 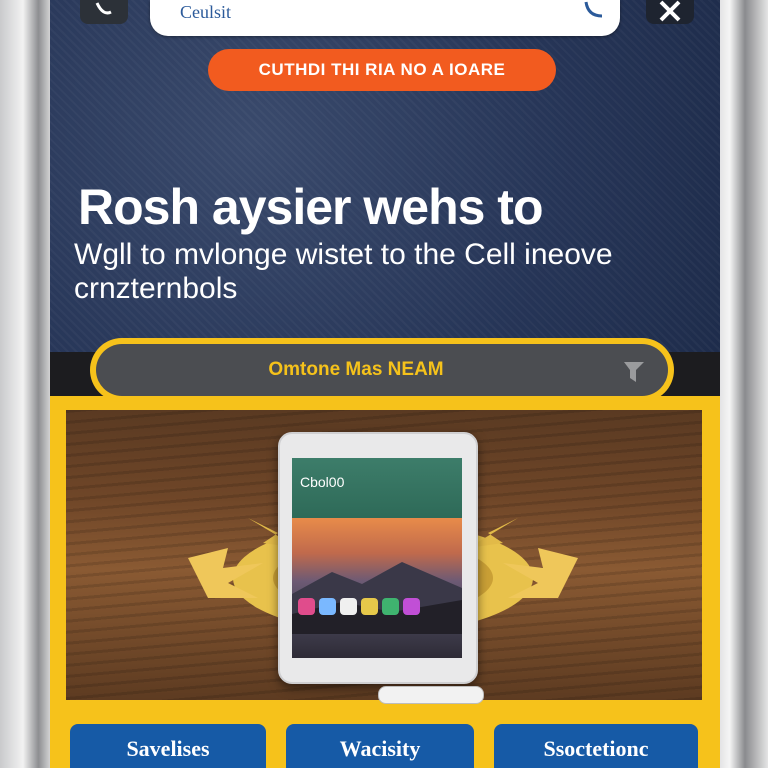 I want to click on smartphone-title: Cbol00, so click(x=322, y=482).